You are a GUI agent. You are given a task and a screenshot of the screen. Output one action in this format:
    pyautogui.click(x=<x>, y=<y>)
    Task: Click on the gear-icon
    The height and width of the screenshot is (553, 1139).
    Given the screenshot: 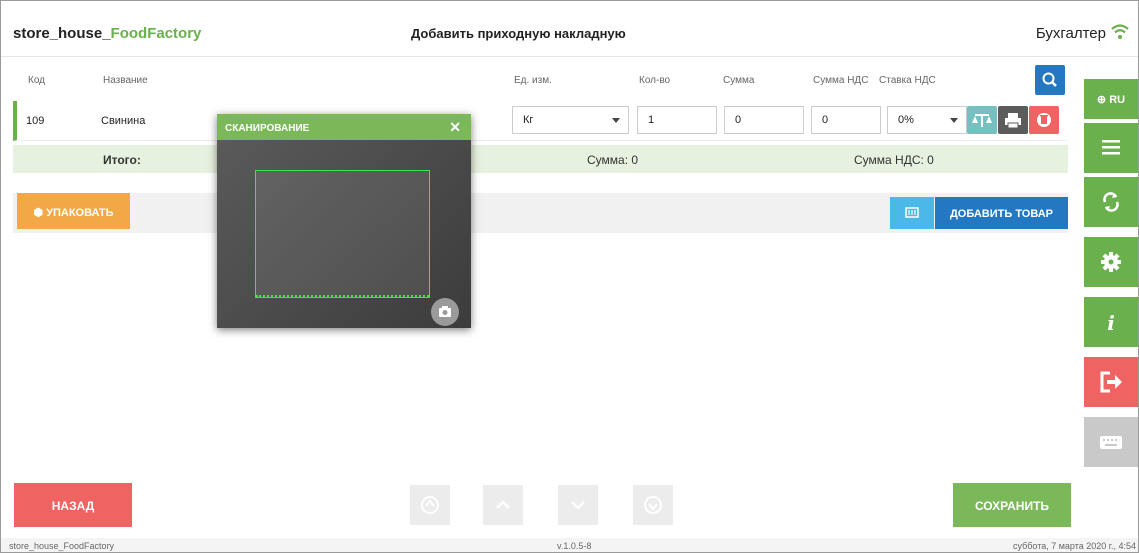 What is the action you would take?
    pyautogui.click(x=1111, y=262)
    